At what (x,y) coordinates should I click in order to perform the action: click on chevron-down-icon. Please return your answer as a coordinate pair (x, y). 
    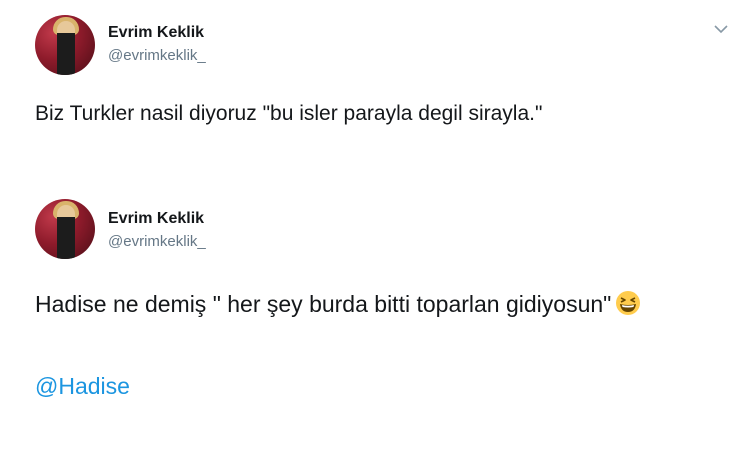
    Looking at the image, I should click on (721, 29).